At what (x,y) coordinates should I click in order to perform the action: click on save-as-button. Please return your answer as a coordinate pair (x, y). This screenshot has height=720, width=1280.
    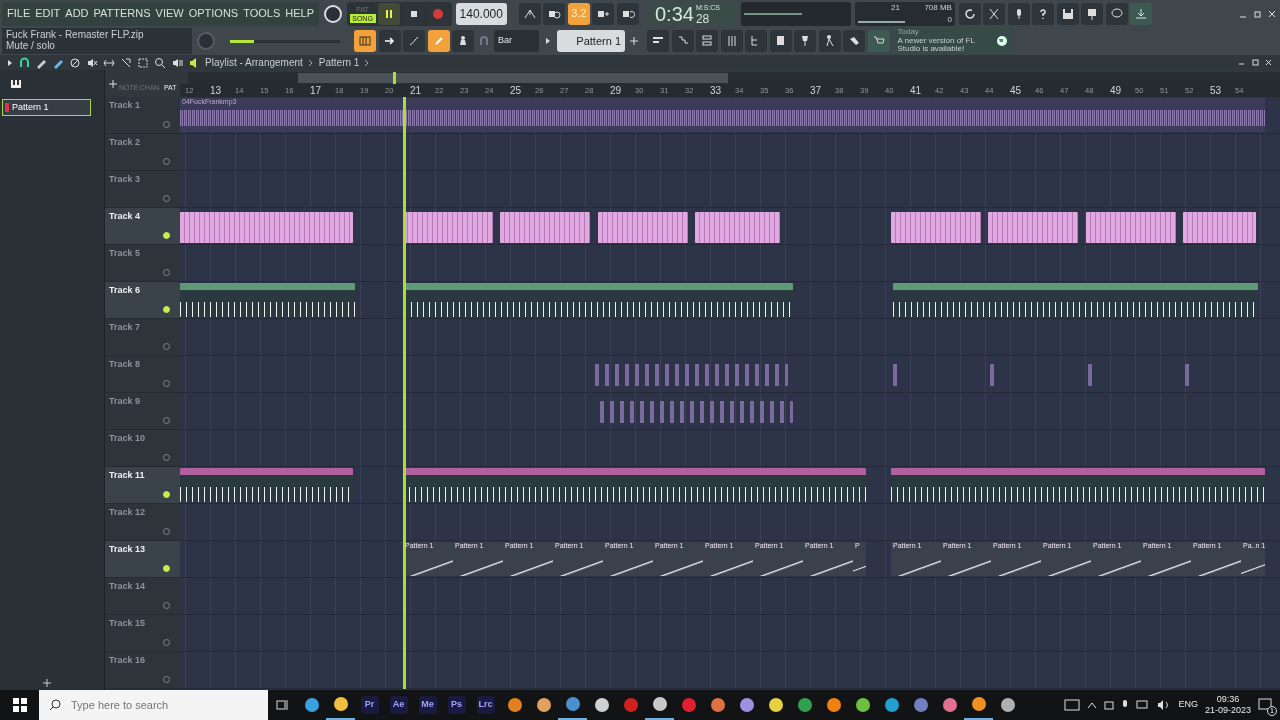
    Looking at the image, I should click on (1092, 13).